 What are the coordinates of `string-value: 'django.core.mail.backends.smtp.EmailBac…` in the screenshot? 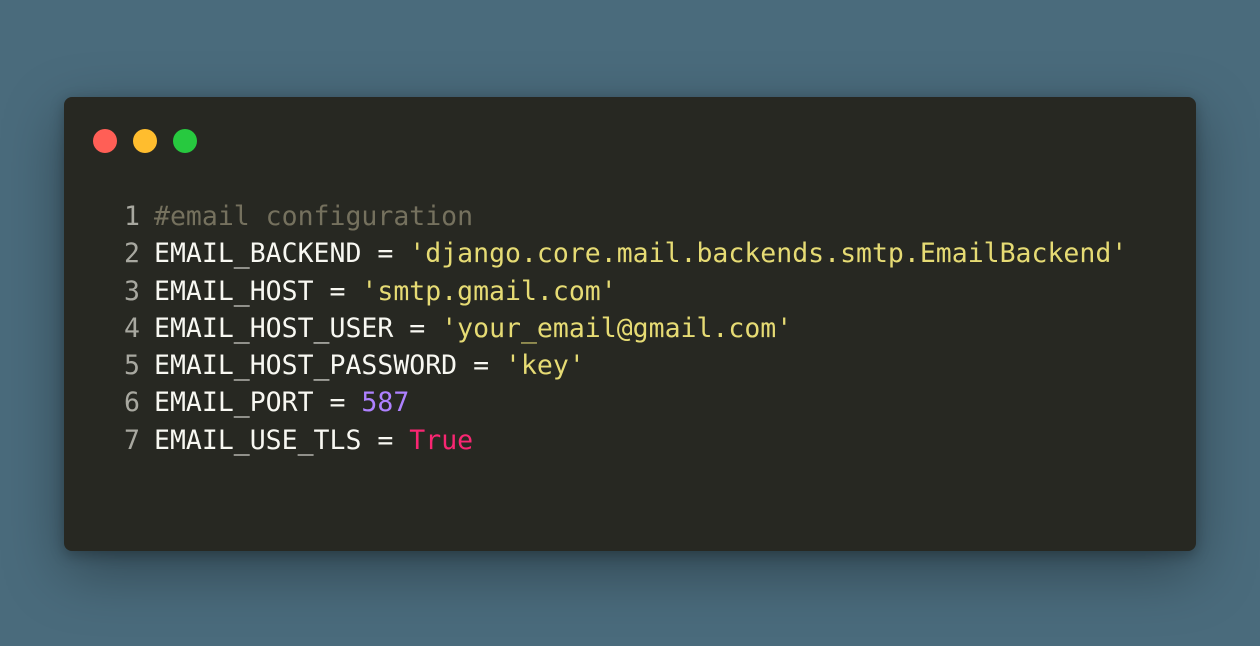 It's located at (768, 254).